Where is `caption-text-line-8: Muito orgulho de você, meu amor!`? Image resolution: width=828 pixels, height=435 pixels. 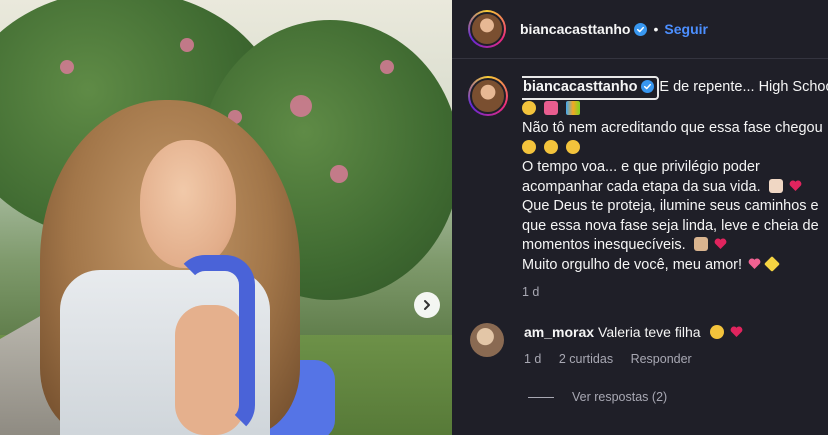
caption-text-line-8: Muito orgulho de você, meu amor! is located at coordinates (632, 264).